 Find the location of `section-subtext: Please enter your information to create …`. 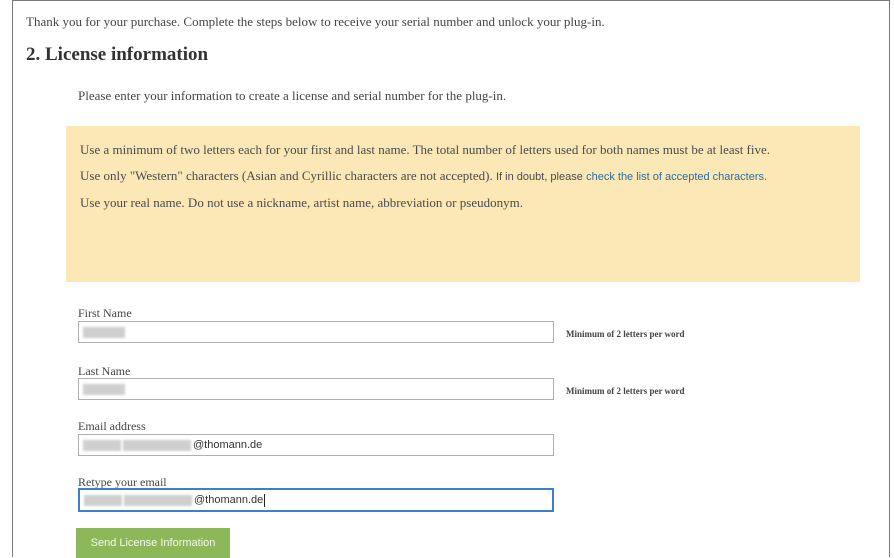

section-subtext: Please enter your information to create … is located at coordinates (292, 95).